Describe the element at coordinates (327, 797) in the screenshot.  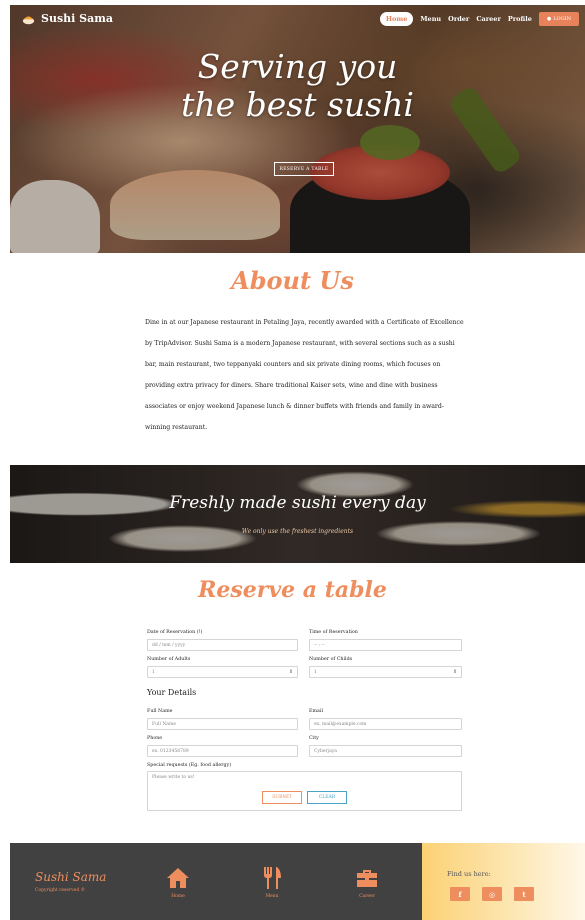
I see `clear-button: CLEAR` at that location.